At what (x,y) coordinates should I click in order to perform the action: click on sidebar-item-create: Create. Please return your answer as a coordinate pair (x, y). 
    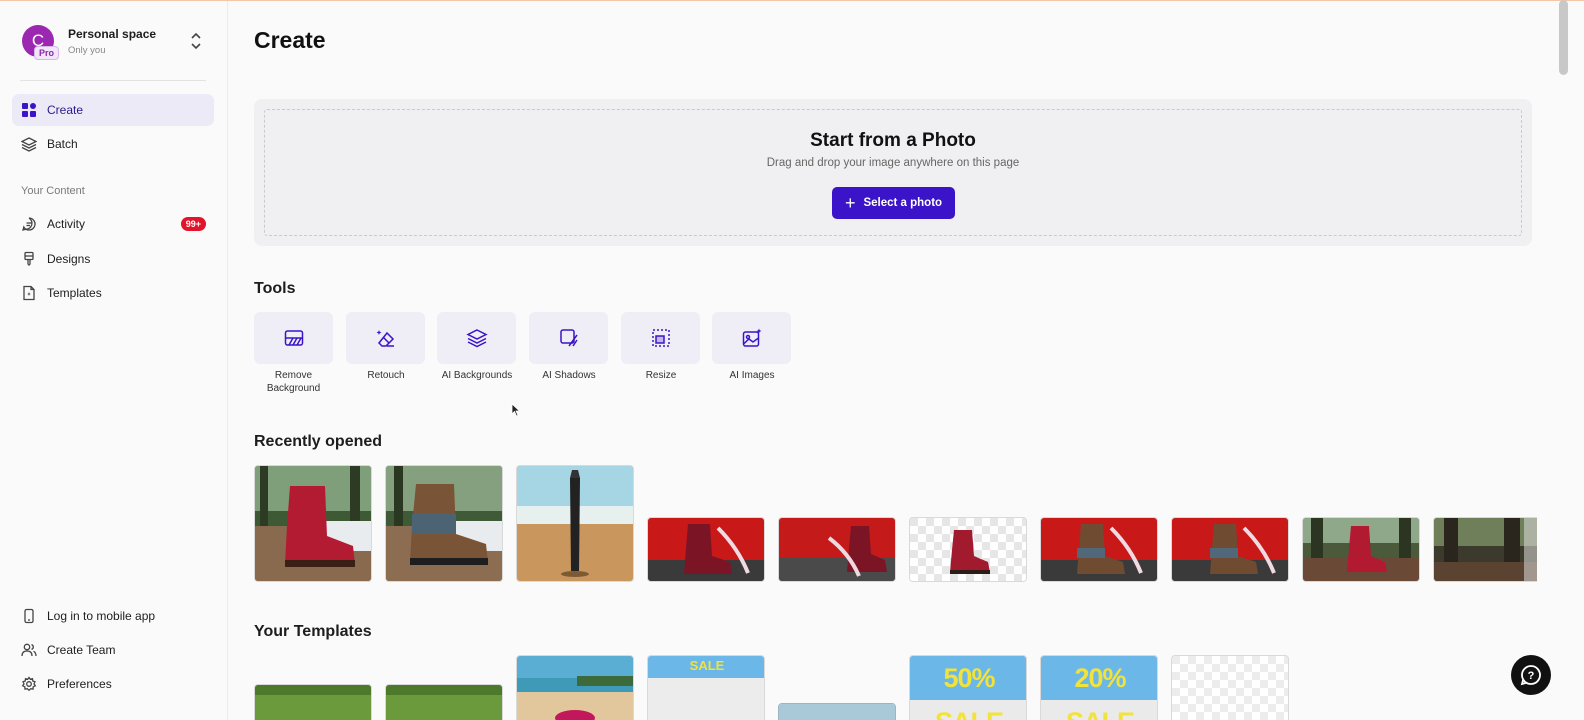
    Looking at the image, I should click on (113, 110).